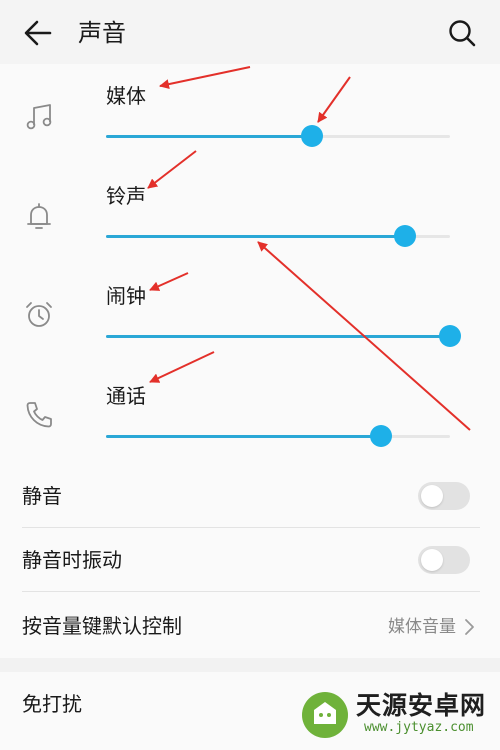 The image size is (500, 750). Describe the element at coordinates (381, 436) in the screenshot. I see `call-volume-thumb` at that location.